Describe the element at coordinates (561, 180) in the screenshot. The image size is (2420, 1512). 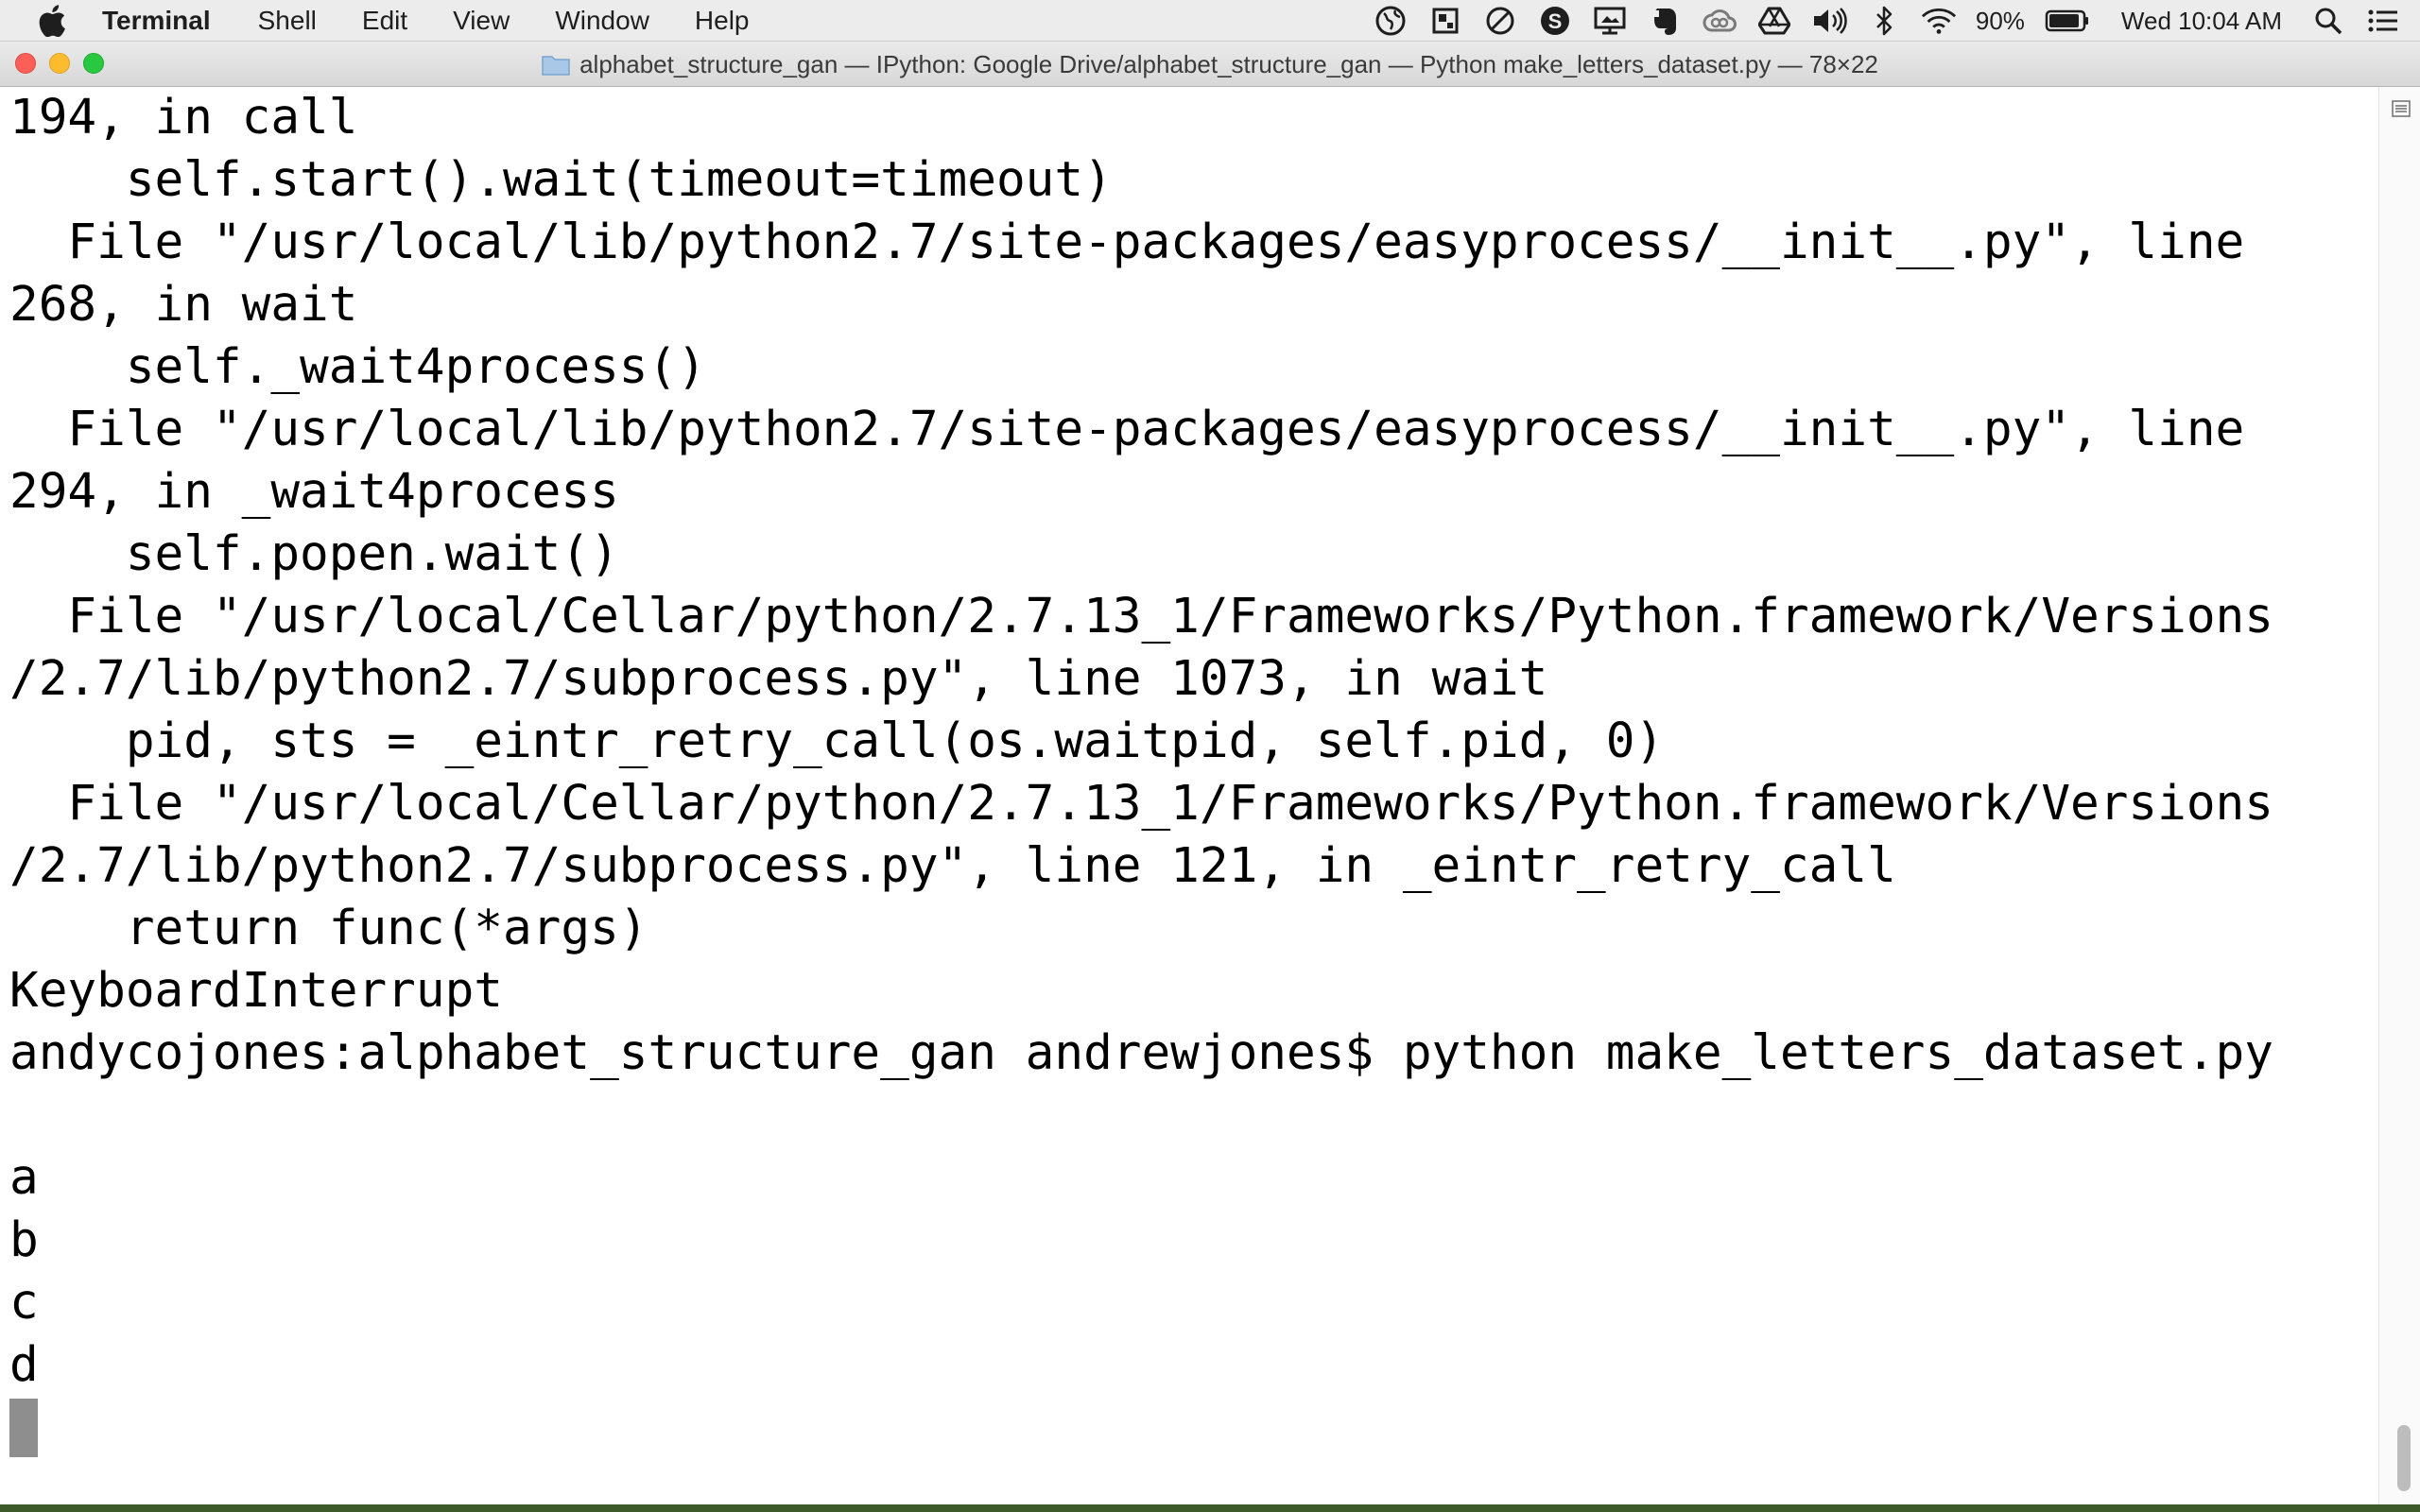
I see `terminal-line: self.start().wait(timeout=timeout)` at that location.